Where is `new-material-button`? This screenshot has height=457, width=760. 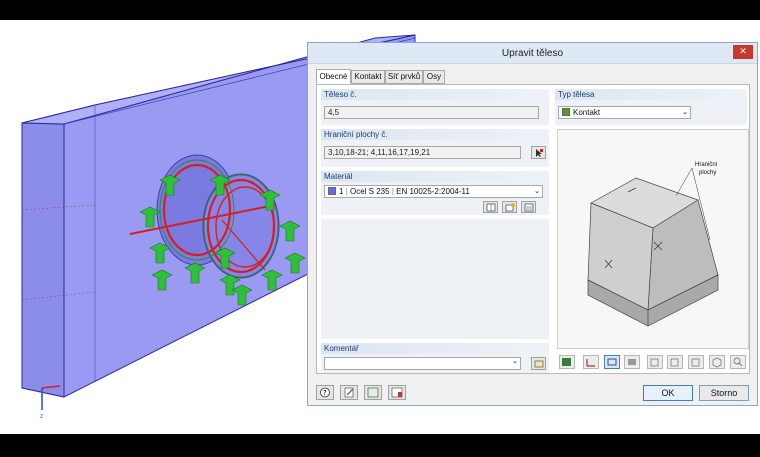 new-material-button is located at coordinates (509, 207).